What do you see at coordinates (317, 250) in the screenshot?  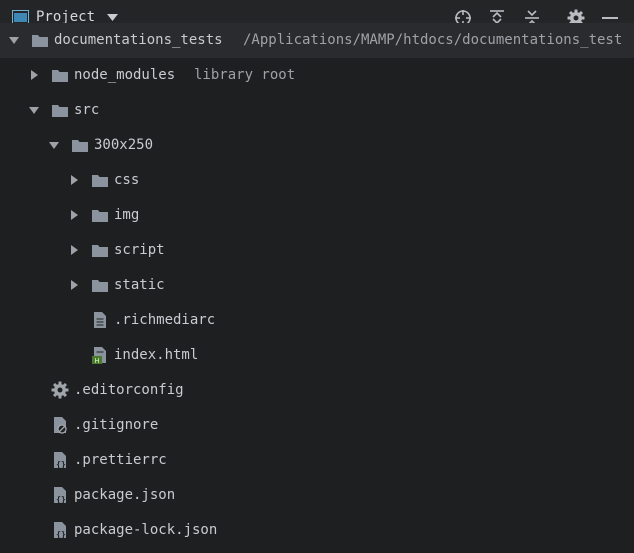 I see `tree-row-script: script` at bounding box center [317, 250].